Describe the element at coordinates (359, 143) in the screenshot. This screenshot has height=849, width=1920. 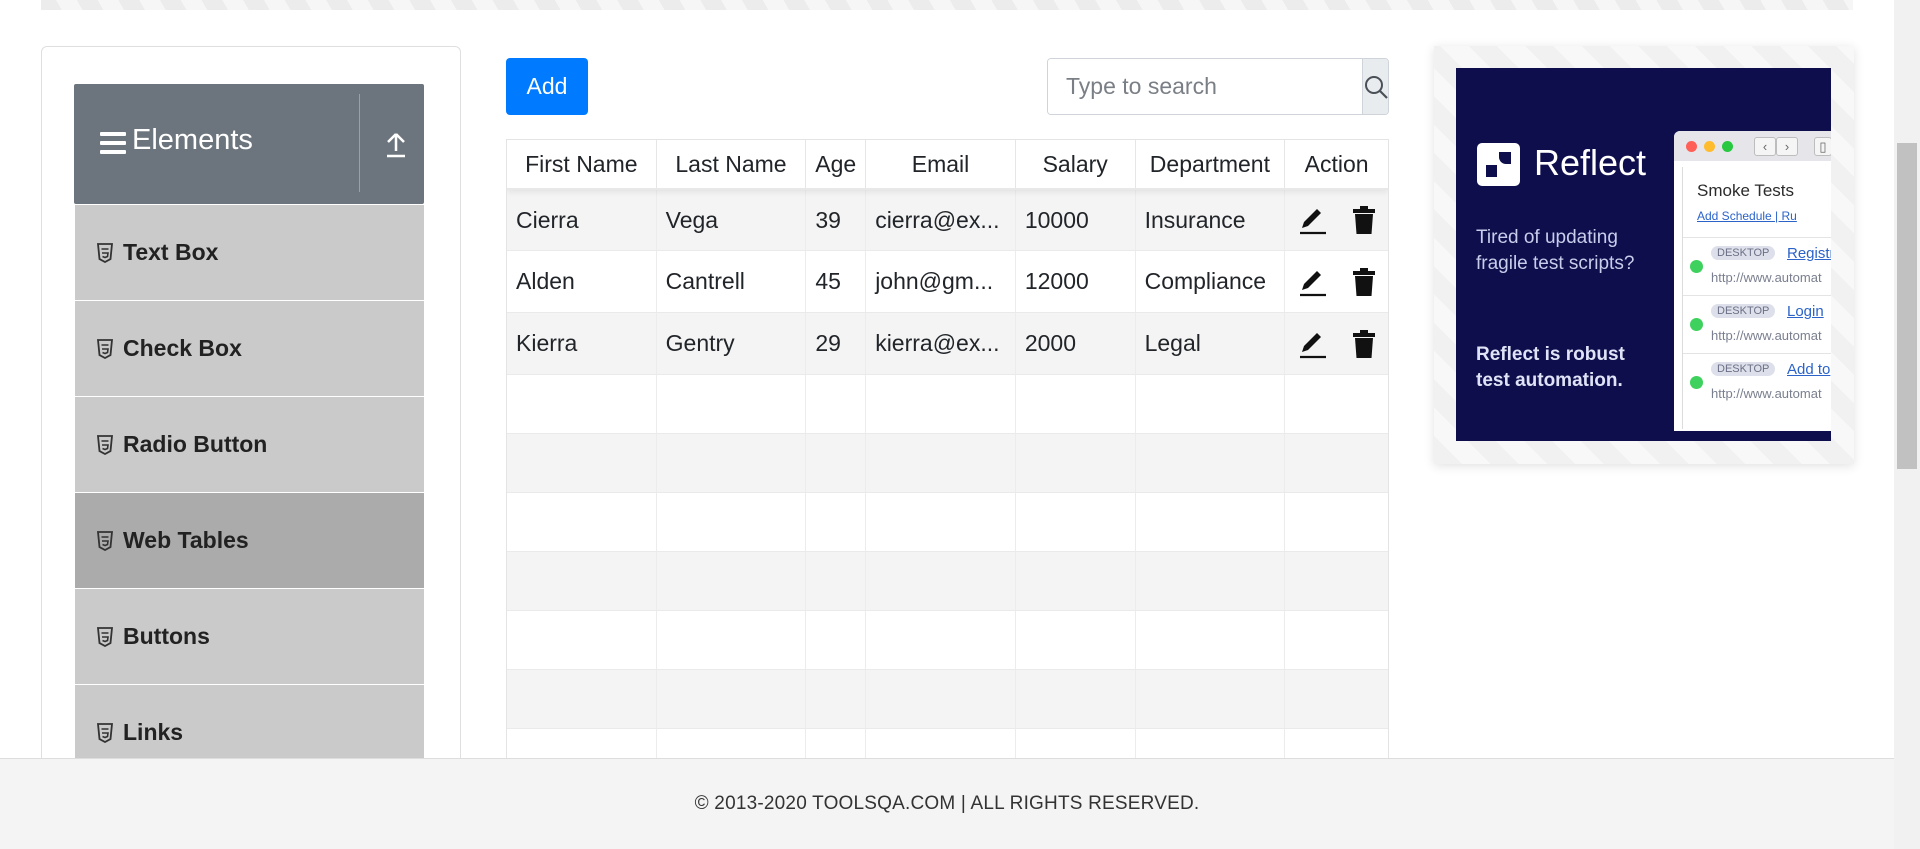
I see `header-divider` at that location.